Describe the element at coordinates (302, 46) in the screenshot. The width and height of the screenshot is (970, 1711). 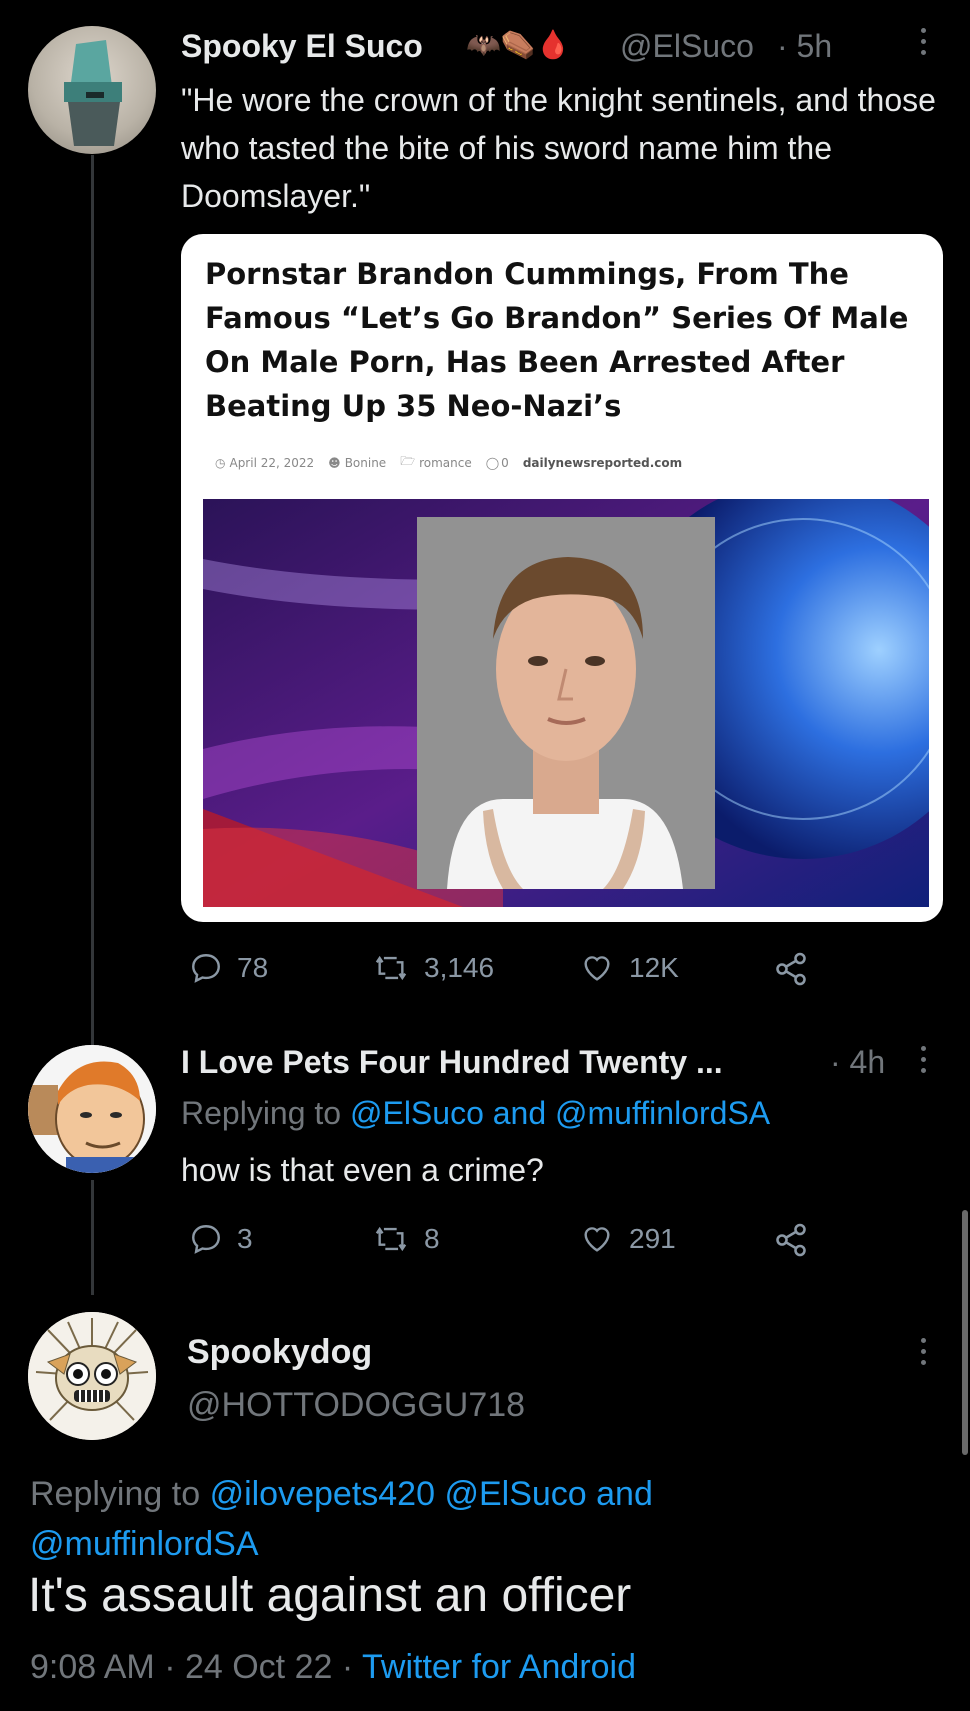
I see `author-name: Spooky El Suco` at that location.